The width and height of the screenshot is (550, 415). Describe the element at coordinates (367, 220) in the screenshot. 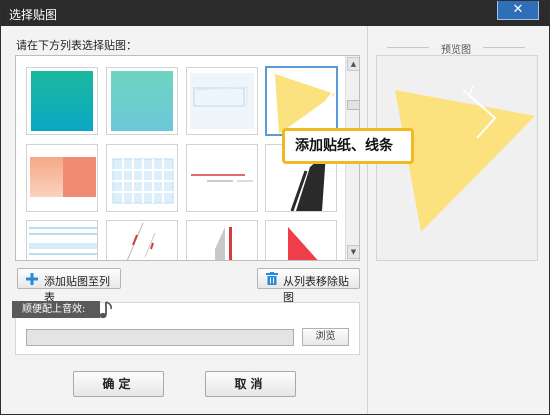

I see `panel-divider` at that location.